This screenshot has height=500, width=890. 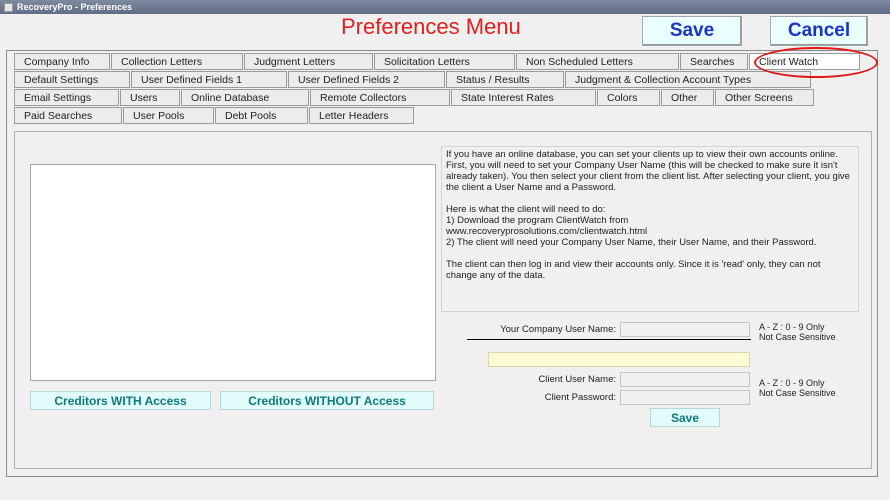 I want to click on divider-line, so click(x=609, y=339).